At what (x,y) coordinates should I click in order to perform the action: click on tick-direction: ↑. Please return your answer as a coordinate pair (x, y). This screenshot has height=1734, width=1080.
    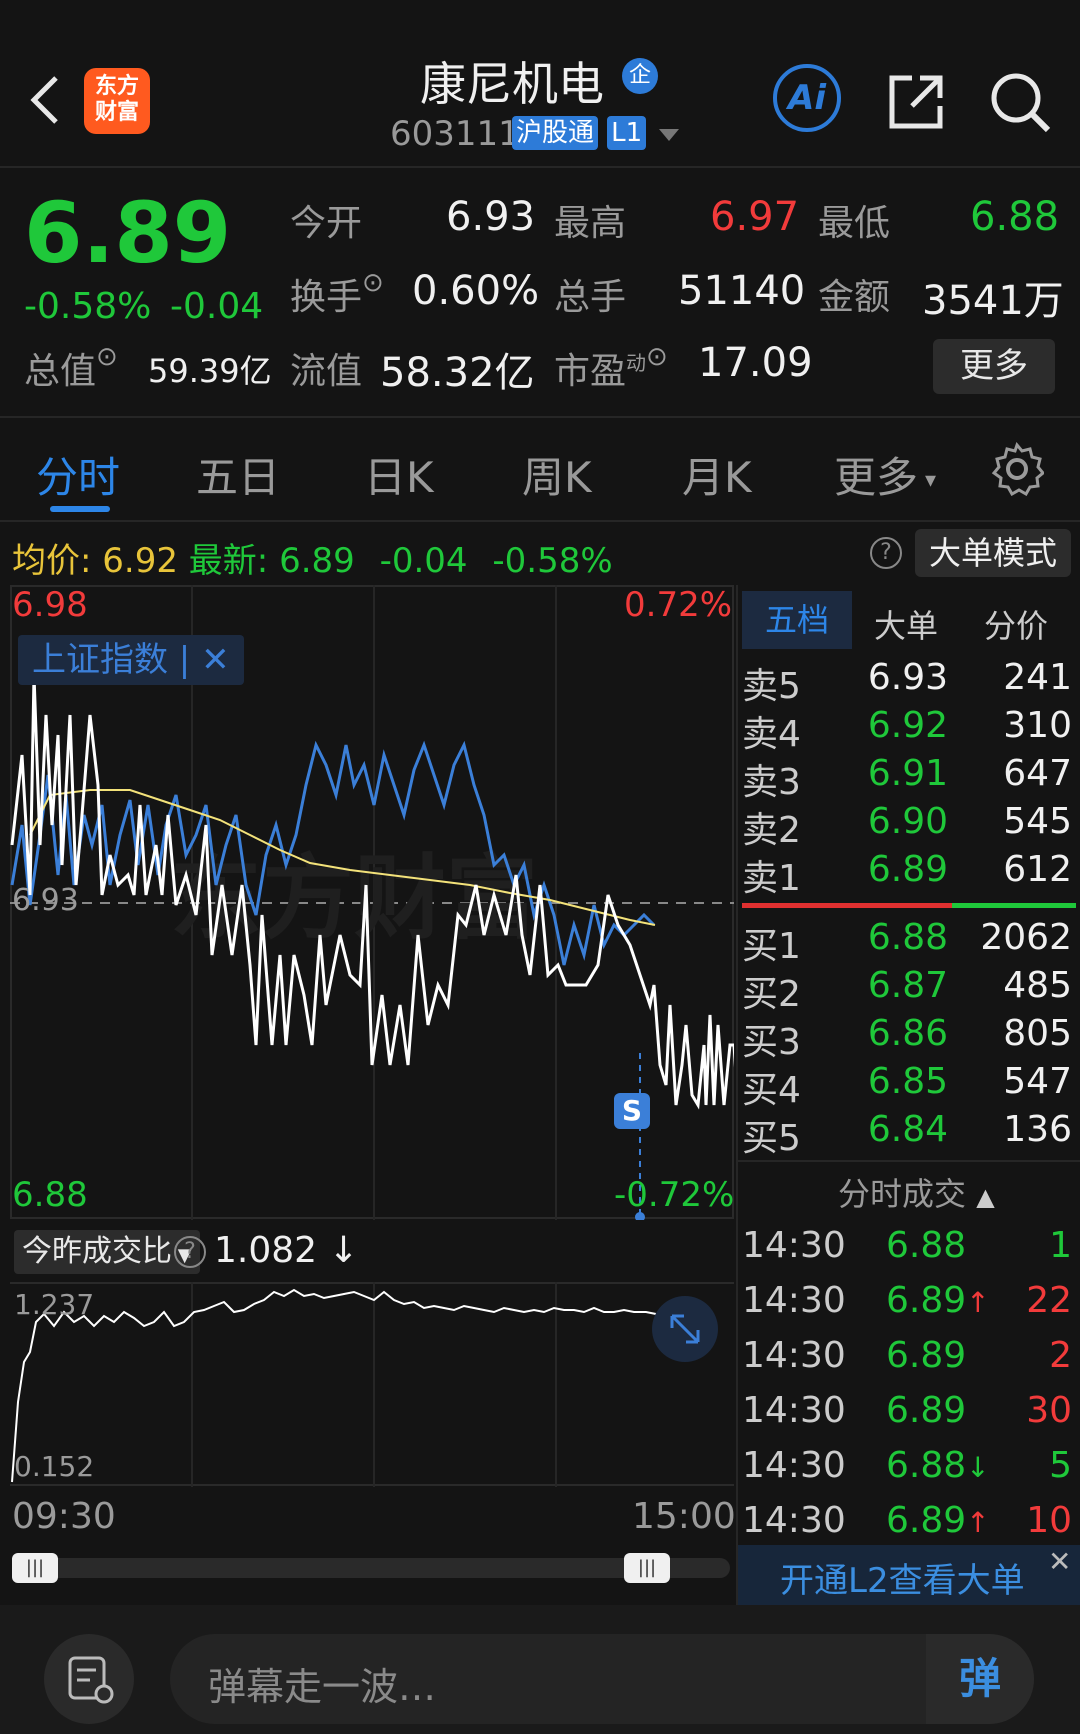
    Looking at the image, I should click on (978, 1522).